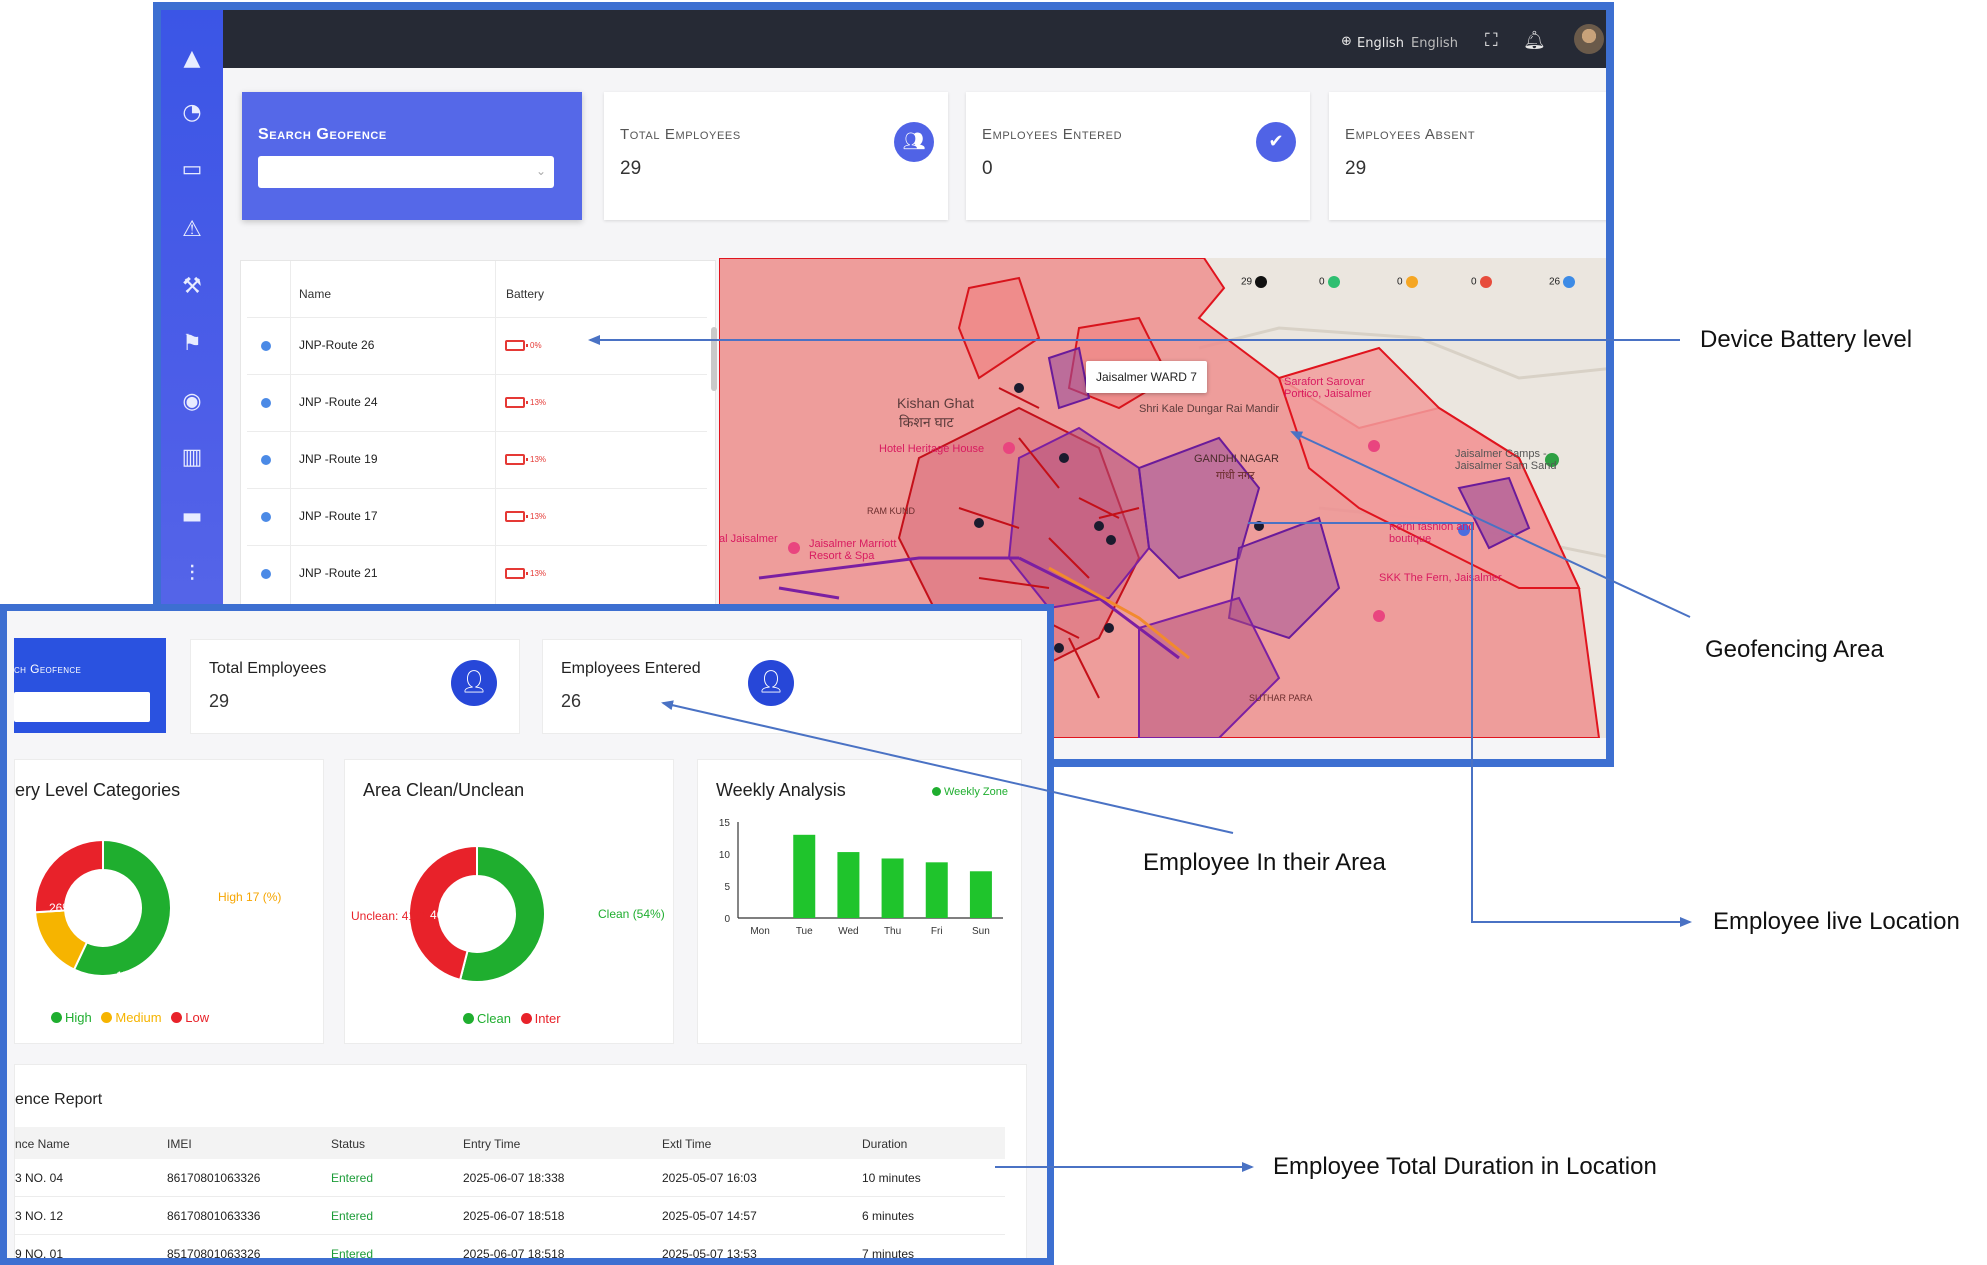 The width and height of the screenshot is (1987, 1265). Describe the element at coordinates (980, 894) in the screenshot. I see `bar-sun` at that location.